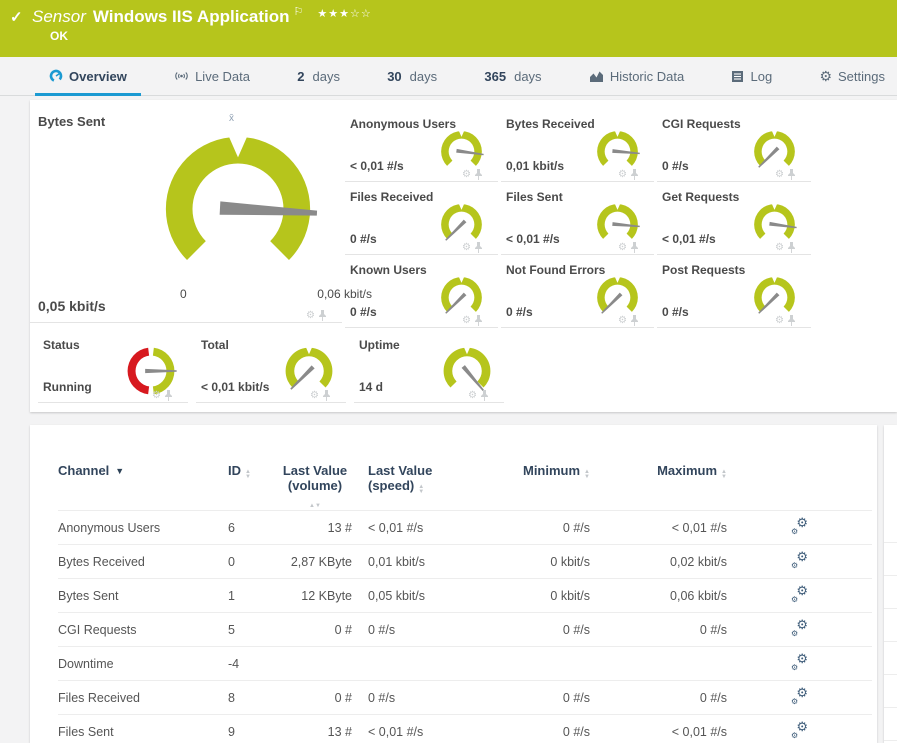  What do you see at coordinates (699, 527) in the screenshot?
I see `cell-maximum: < 0,01 #/s` at bounding box center [699, 527].